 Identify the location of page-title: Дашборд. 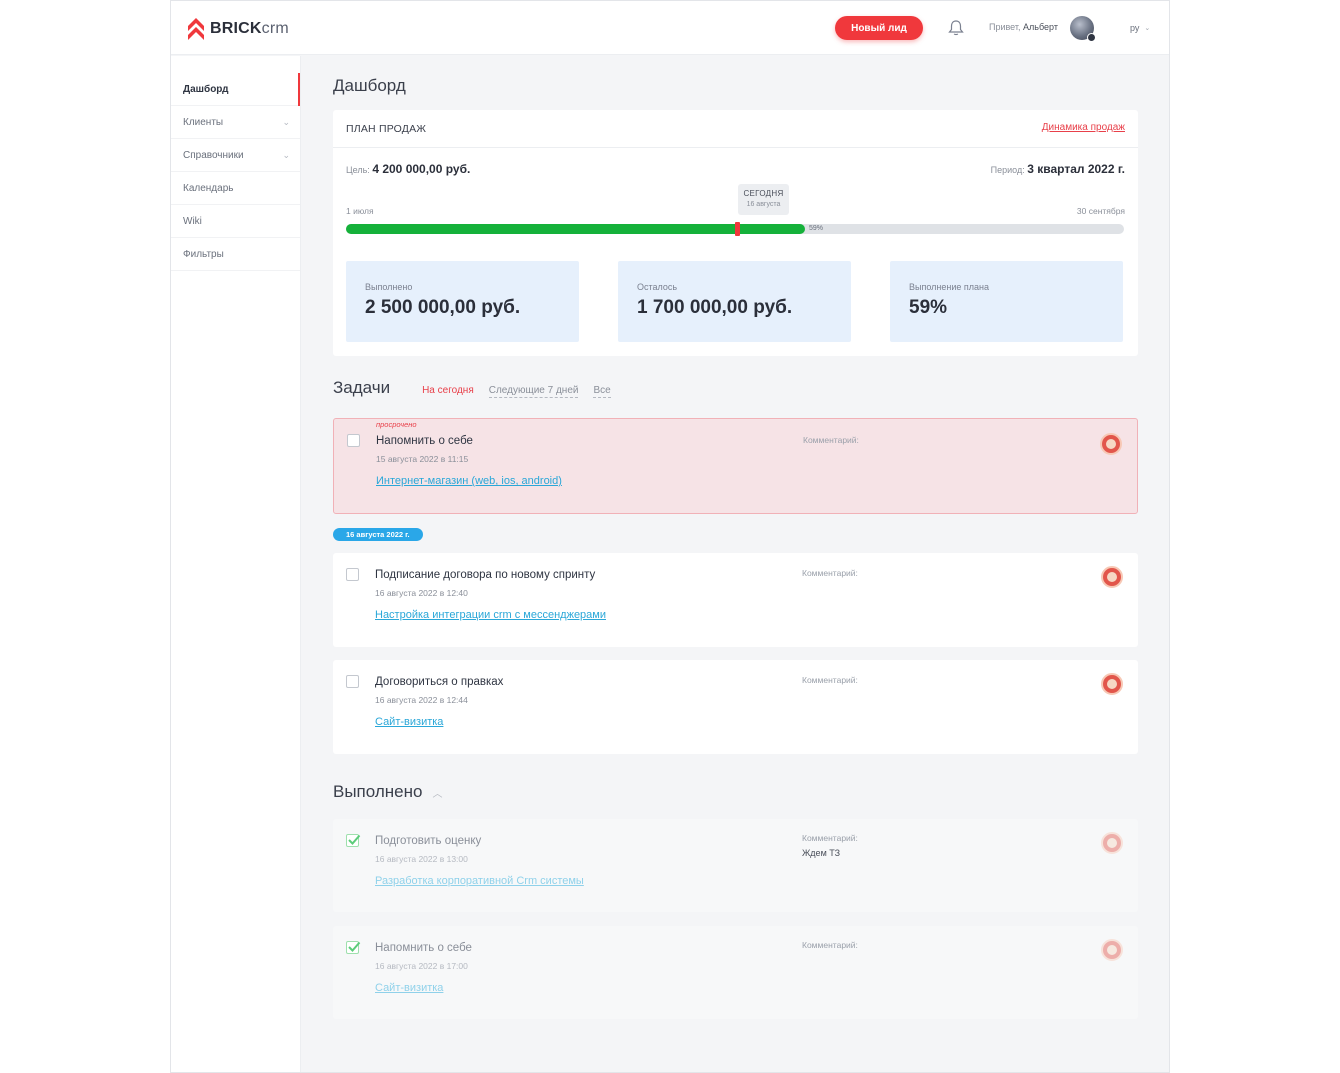
(369, 85).